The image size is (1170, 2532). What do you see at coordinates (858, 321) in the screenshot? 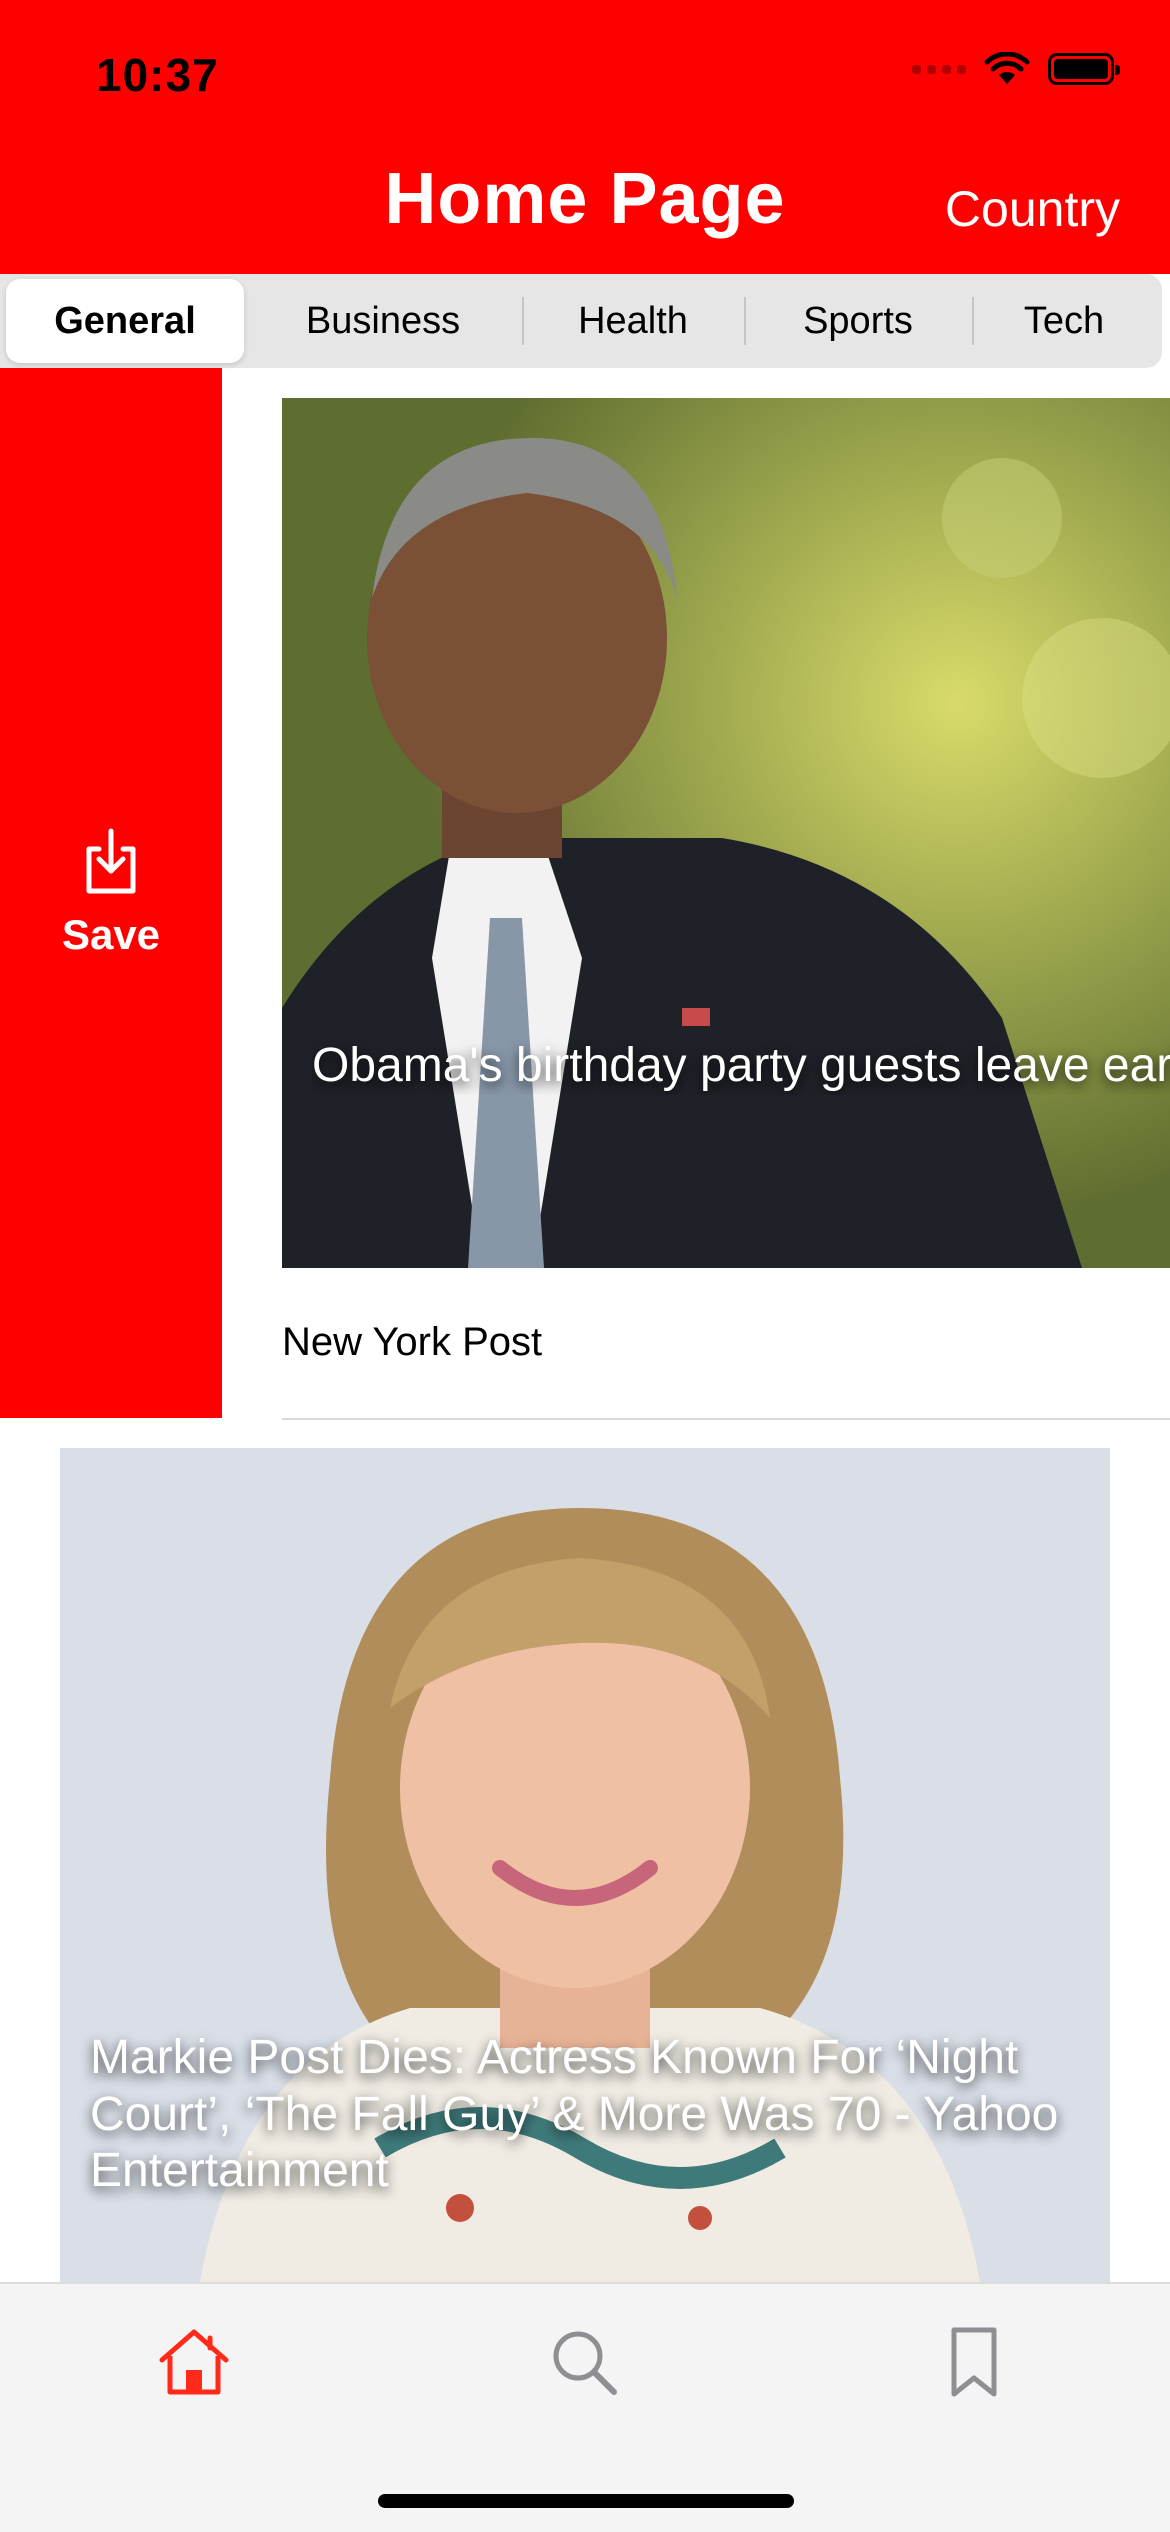
I see `tab-sports: Sports` at bounding box center [858, 321].